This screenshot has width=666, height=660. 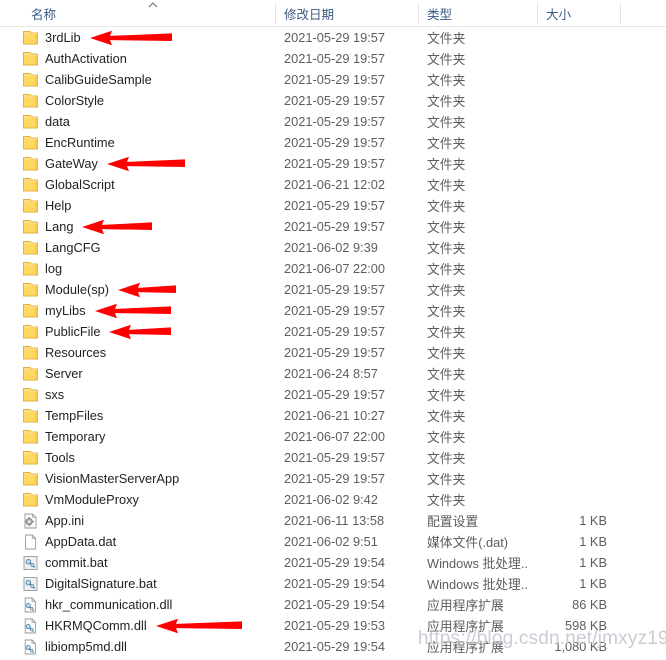 I want to click on file-date-cell: 2021-06-07 22:00, so click(x=335, y=436).